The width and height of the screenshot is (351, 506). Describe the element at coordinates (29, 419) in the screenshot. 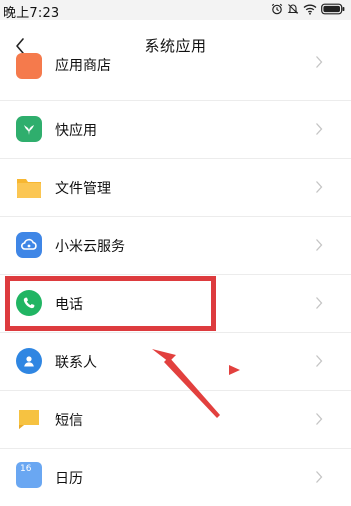

I see `sms-icon` at that location.